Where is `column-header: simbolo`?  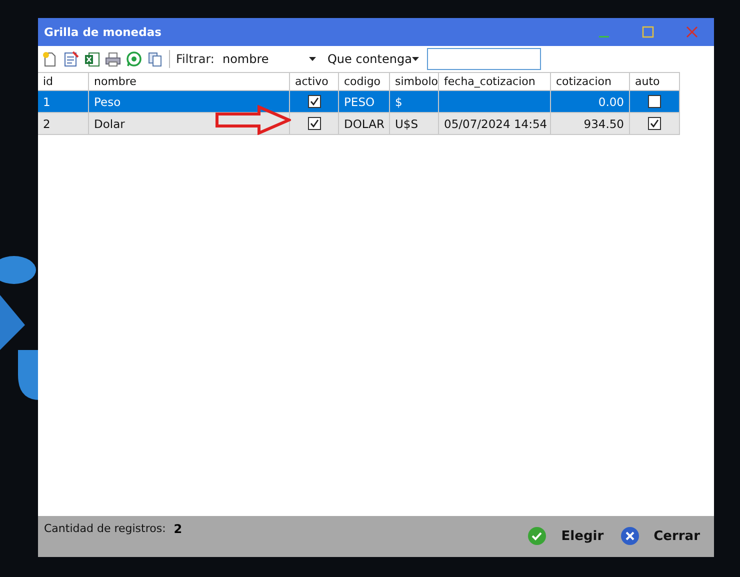 column-header: simbolo is located at coordinates (414, 81).